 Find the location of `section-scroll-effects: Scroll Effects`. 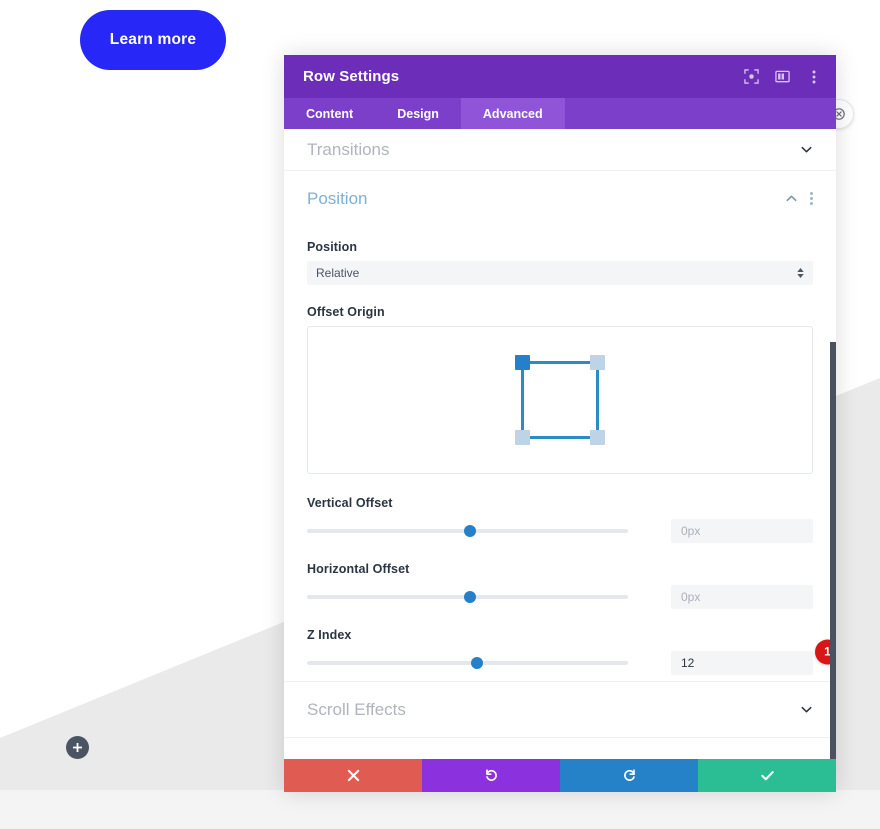

section-scroll-effects: Scroll Effects is located at coordinates (560, 709).